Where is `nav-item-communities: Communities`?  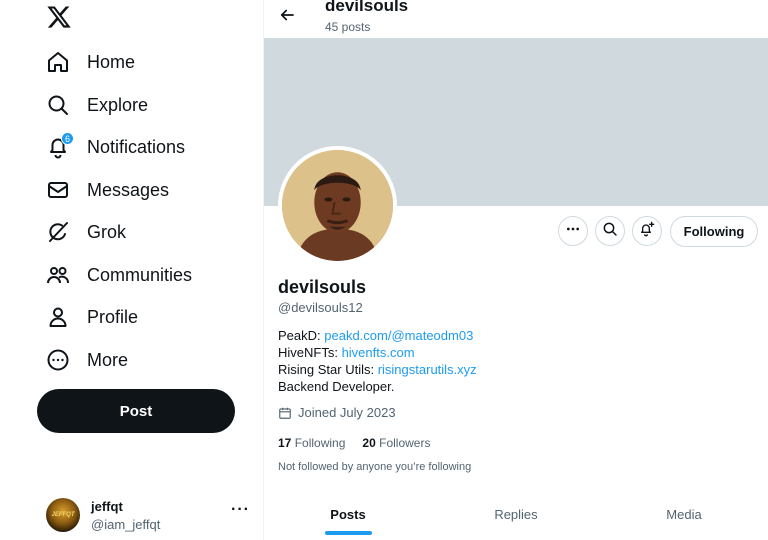
nav-item-communities: Communities is located at coordinates (118, 275).